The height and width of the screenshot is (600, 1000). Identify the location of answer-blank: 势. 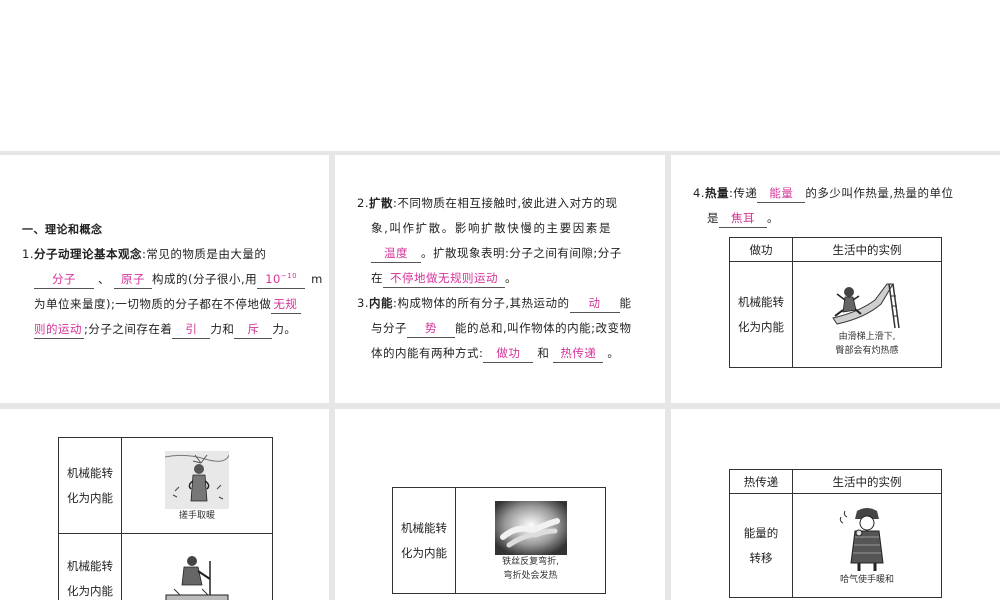
(431, 328).